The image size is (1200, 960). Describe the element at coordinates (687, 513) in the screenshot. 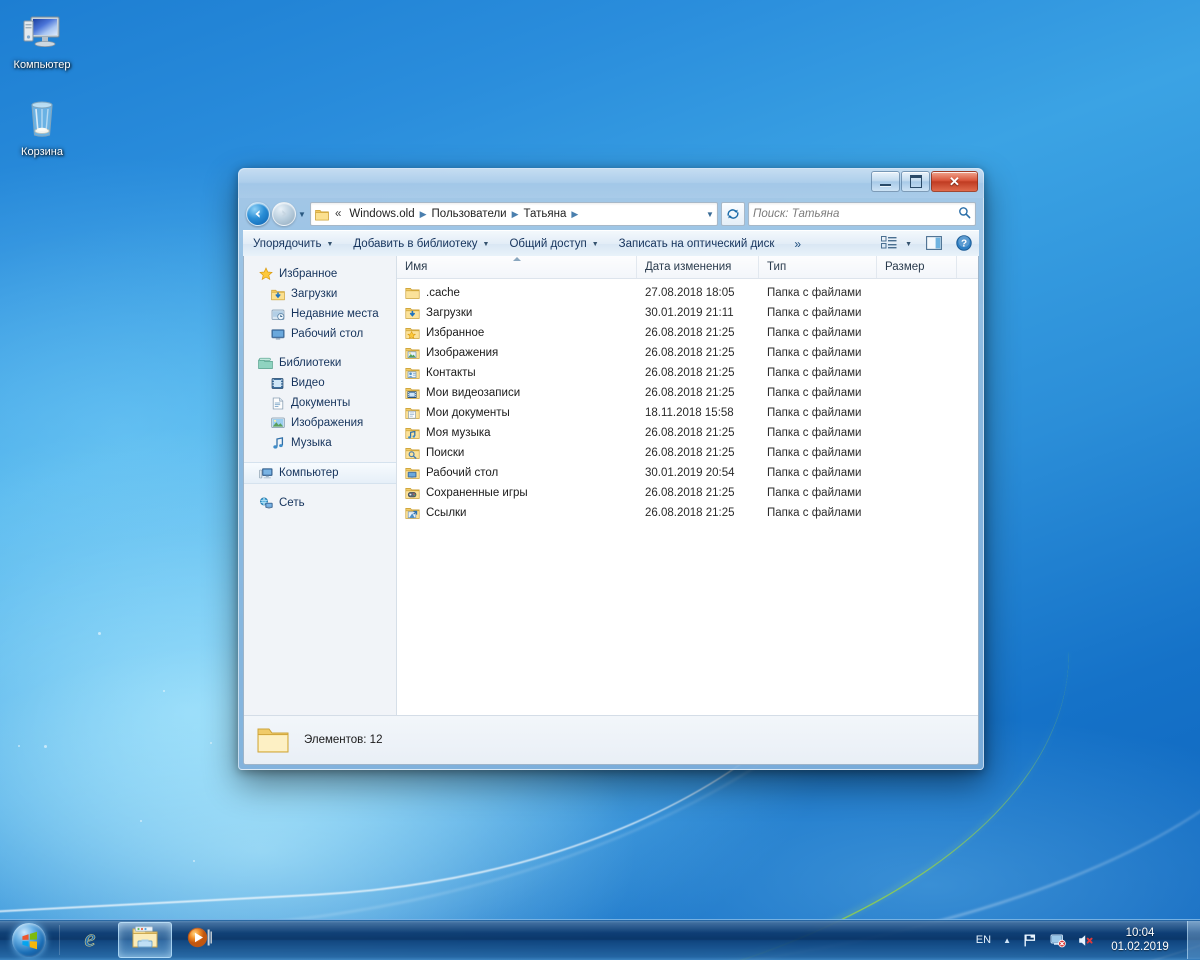

I see `table-row: Ссылки 26.08.2018 21:25 Папка с файлами` at that location.